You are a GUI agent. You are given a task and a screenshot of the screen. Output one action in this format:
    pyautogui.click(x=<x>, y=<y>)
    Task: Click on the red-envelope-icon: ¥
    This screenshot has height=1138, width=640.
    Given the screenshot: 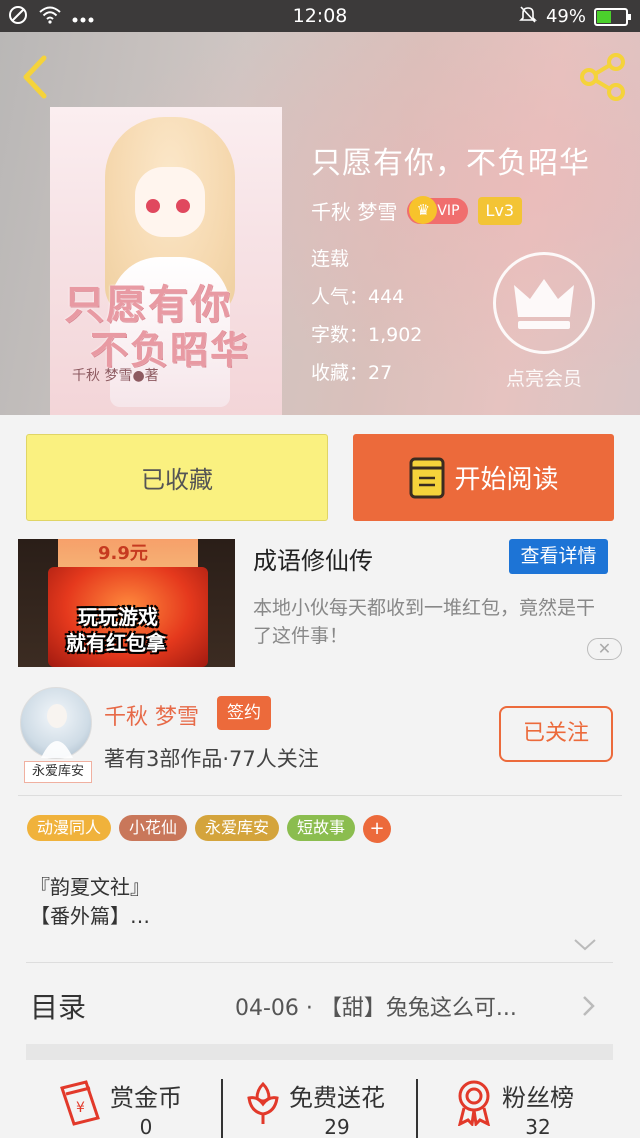 What is the action you would take?
    pyautogui.click(x=80, y=1103)
    